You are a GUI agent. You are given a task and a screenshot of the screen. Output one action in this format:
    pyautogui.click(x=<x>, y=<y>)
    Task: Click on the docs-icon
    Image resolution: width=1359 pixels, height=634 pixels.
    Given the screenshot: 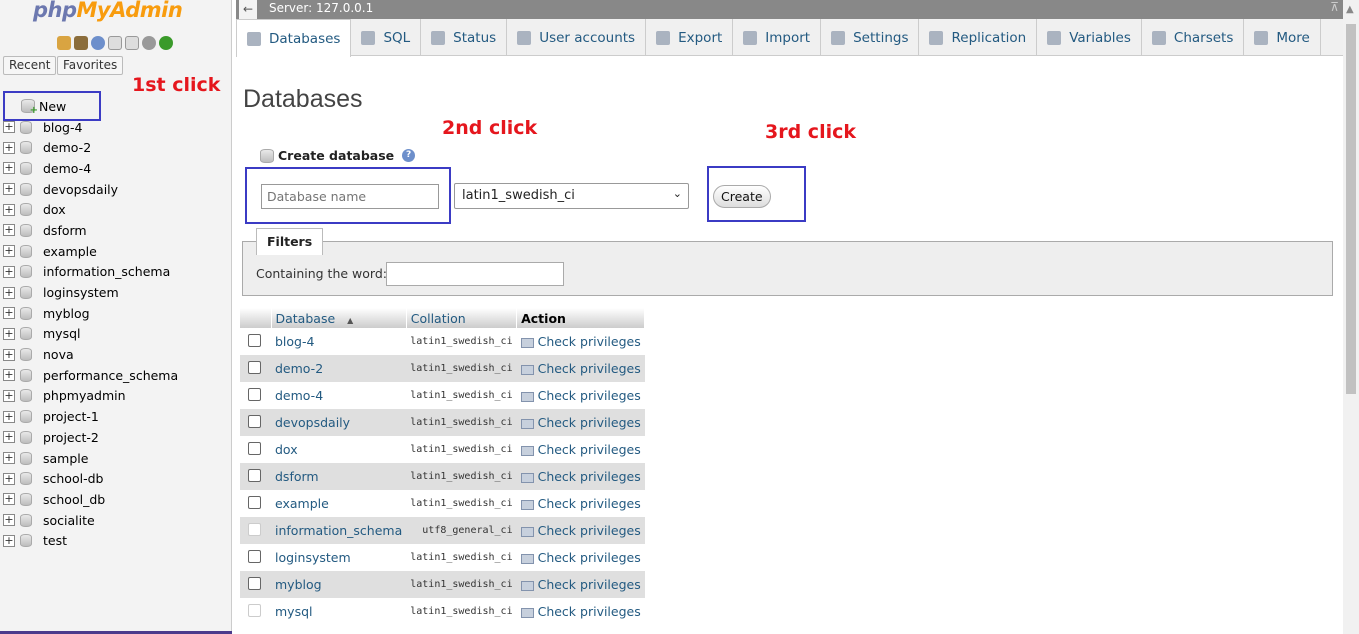 What is the action you would take?
    pyautogui.click(x=115, y=43)
    